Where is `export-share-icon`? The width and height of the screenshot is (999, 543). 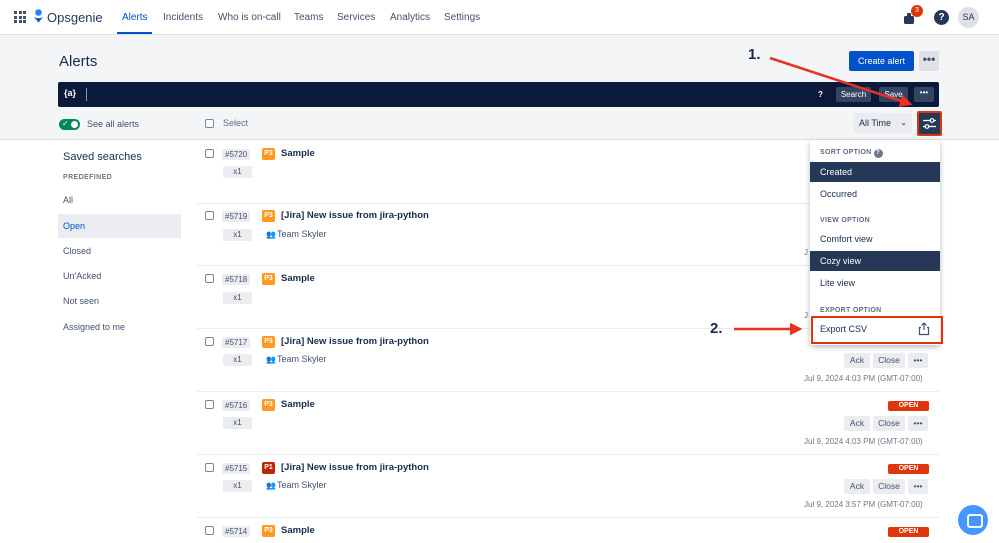 export-share-icon is located at coordinates (924, 329).